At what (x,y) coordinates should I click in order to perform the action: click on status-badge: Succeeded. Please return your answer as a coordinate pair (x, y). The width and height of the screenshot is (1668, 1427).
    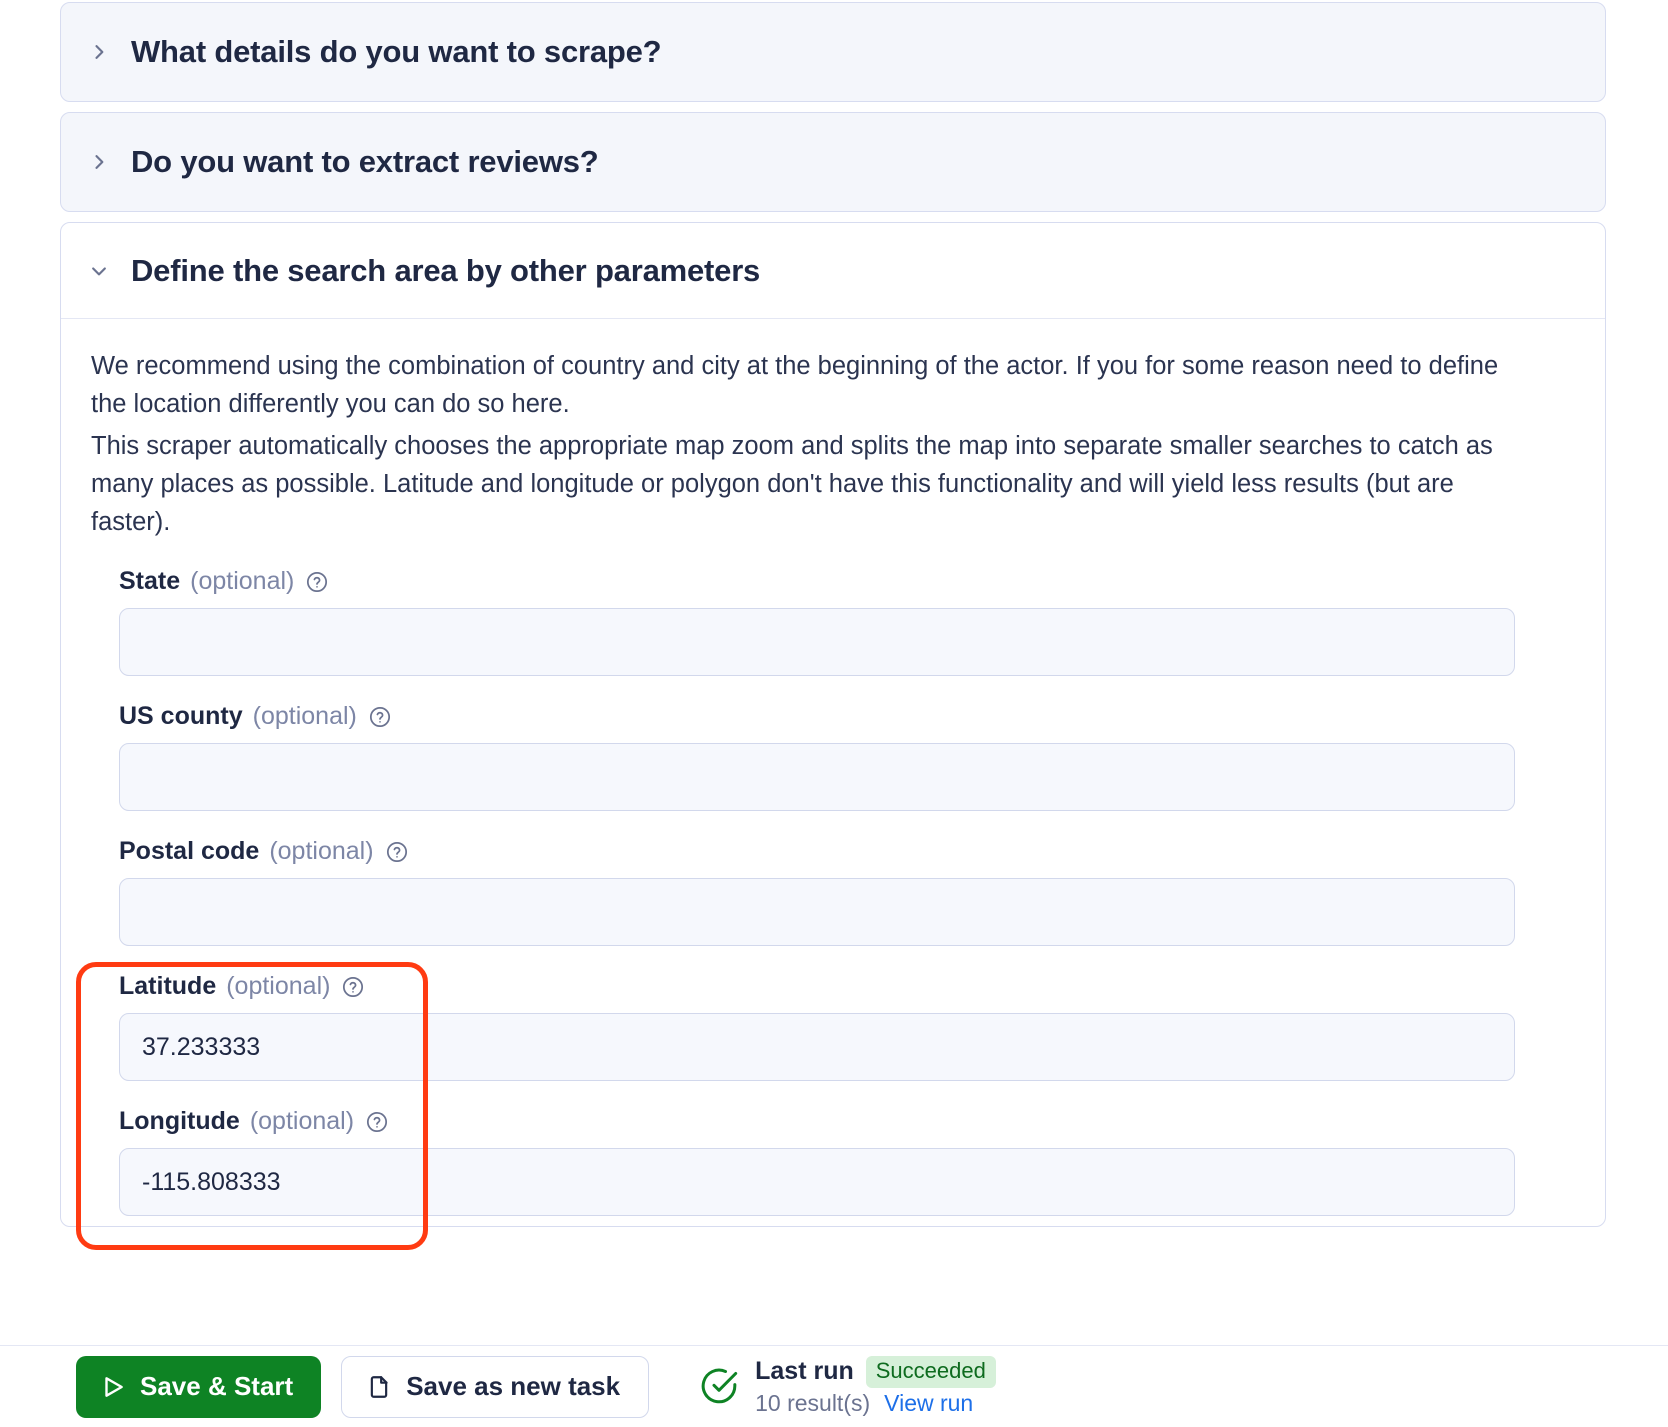
    Looking at the image, I should click on (930, 1372).